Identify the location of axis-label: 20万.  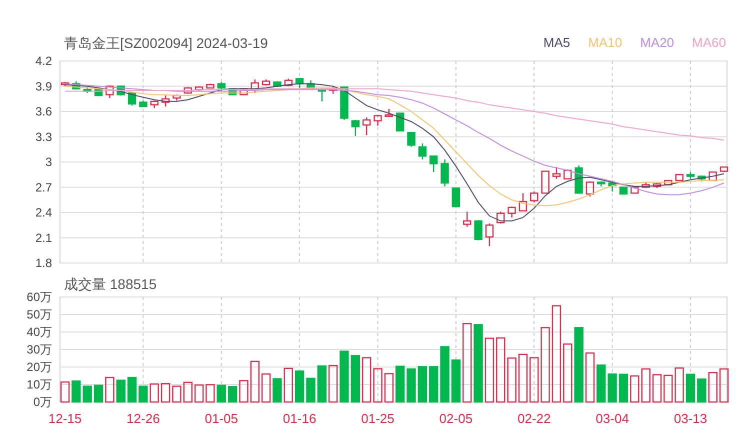
(39, 367).